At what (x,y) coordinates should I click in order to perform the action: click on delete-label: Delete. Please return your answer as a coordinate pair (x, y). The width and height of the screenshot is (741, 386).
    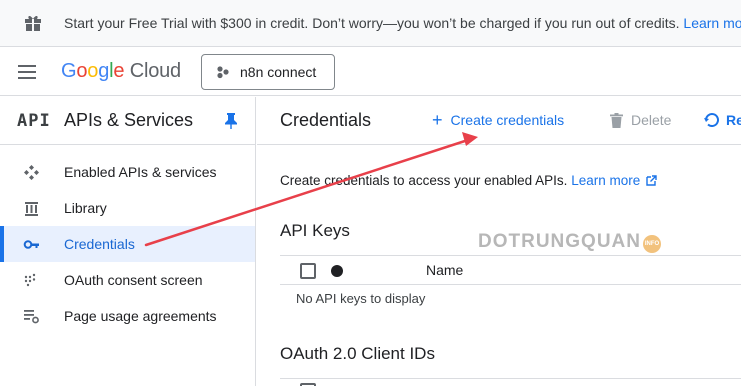
    Looking at the image, I should click on (651, 120).